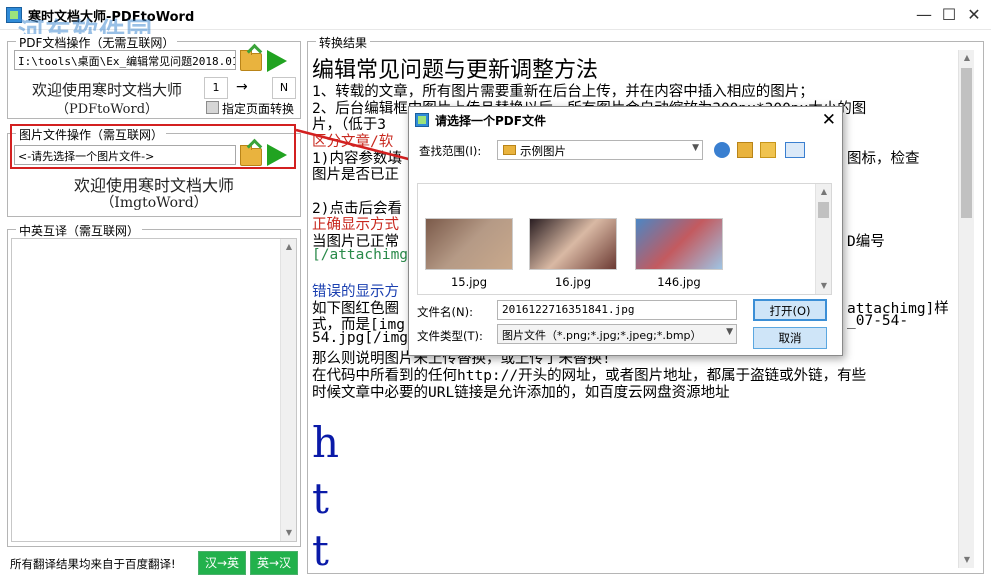 This screenshot has height=581, width=991. Describe the element at coordinates (967, 58) in the screenshot. I see `result-scroll-up-icon: ▲` at that location.